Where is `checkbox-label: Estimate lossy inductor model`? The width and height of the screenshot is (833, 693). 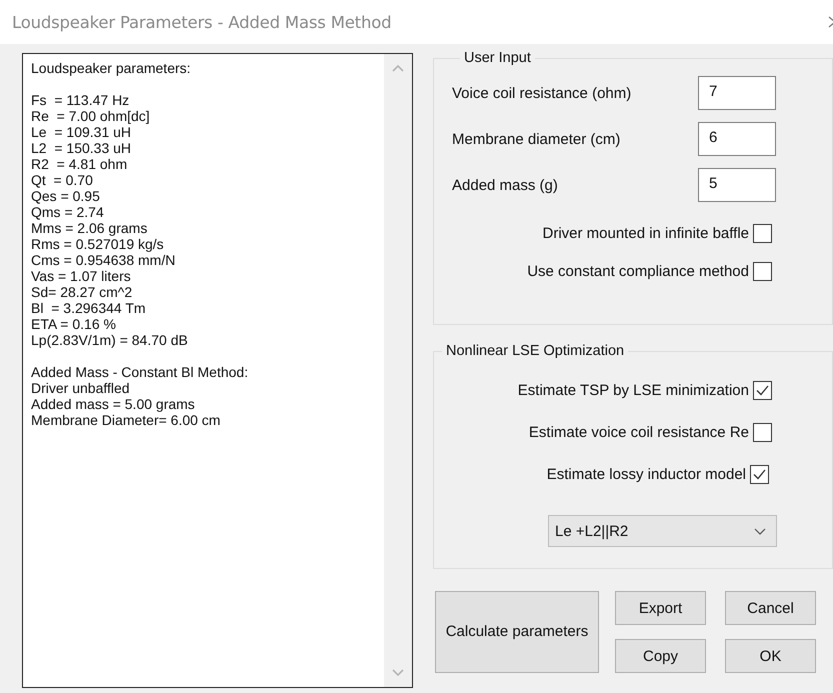
checkbox-label: Estimate lossy inductor model is located at coordinates (646, 474).